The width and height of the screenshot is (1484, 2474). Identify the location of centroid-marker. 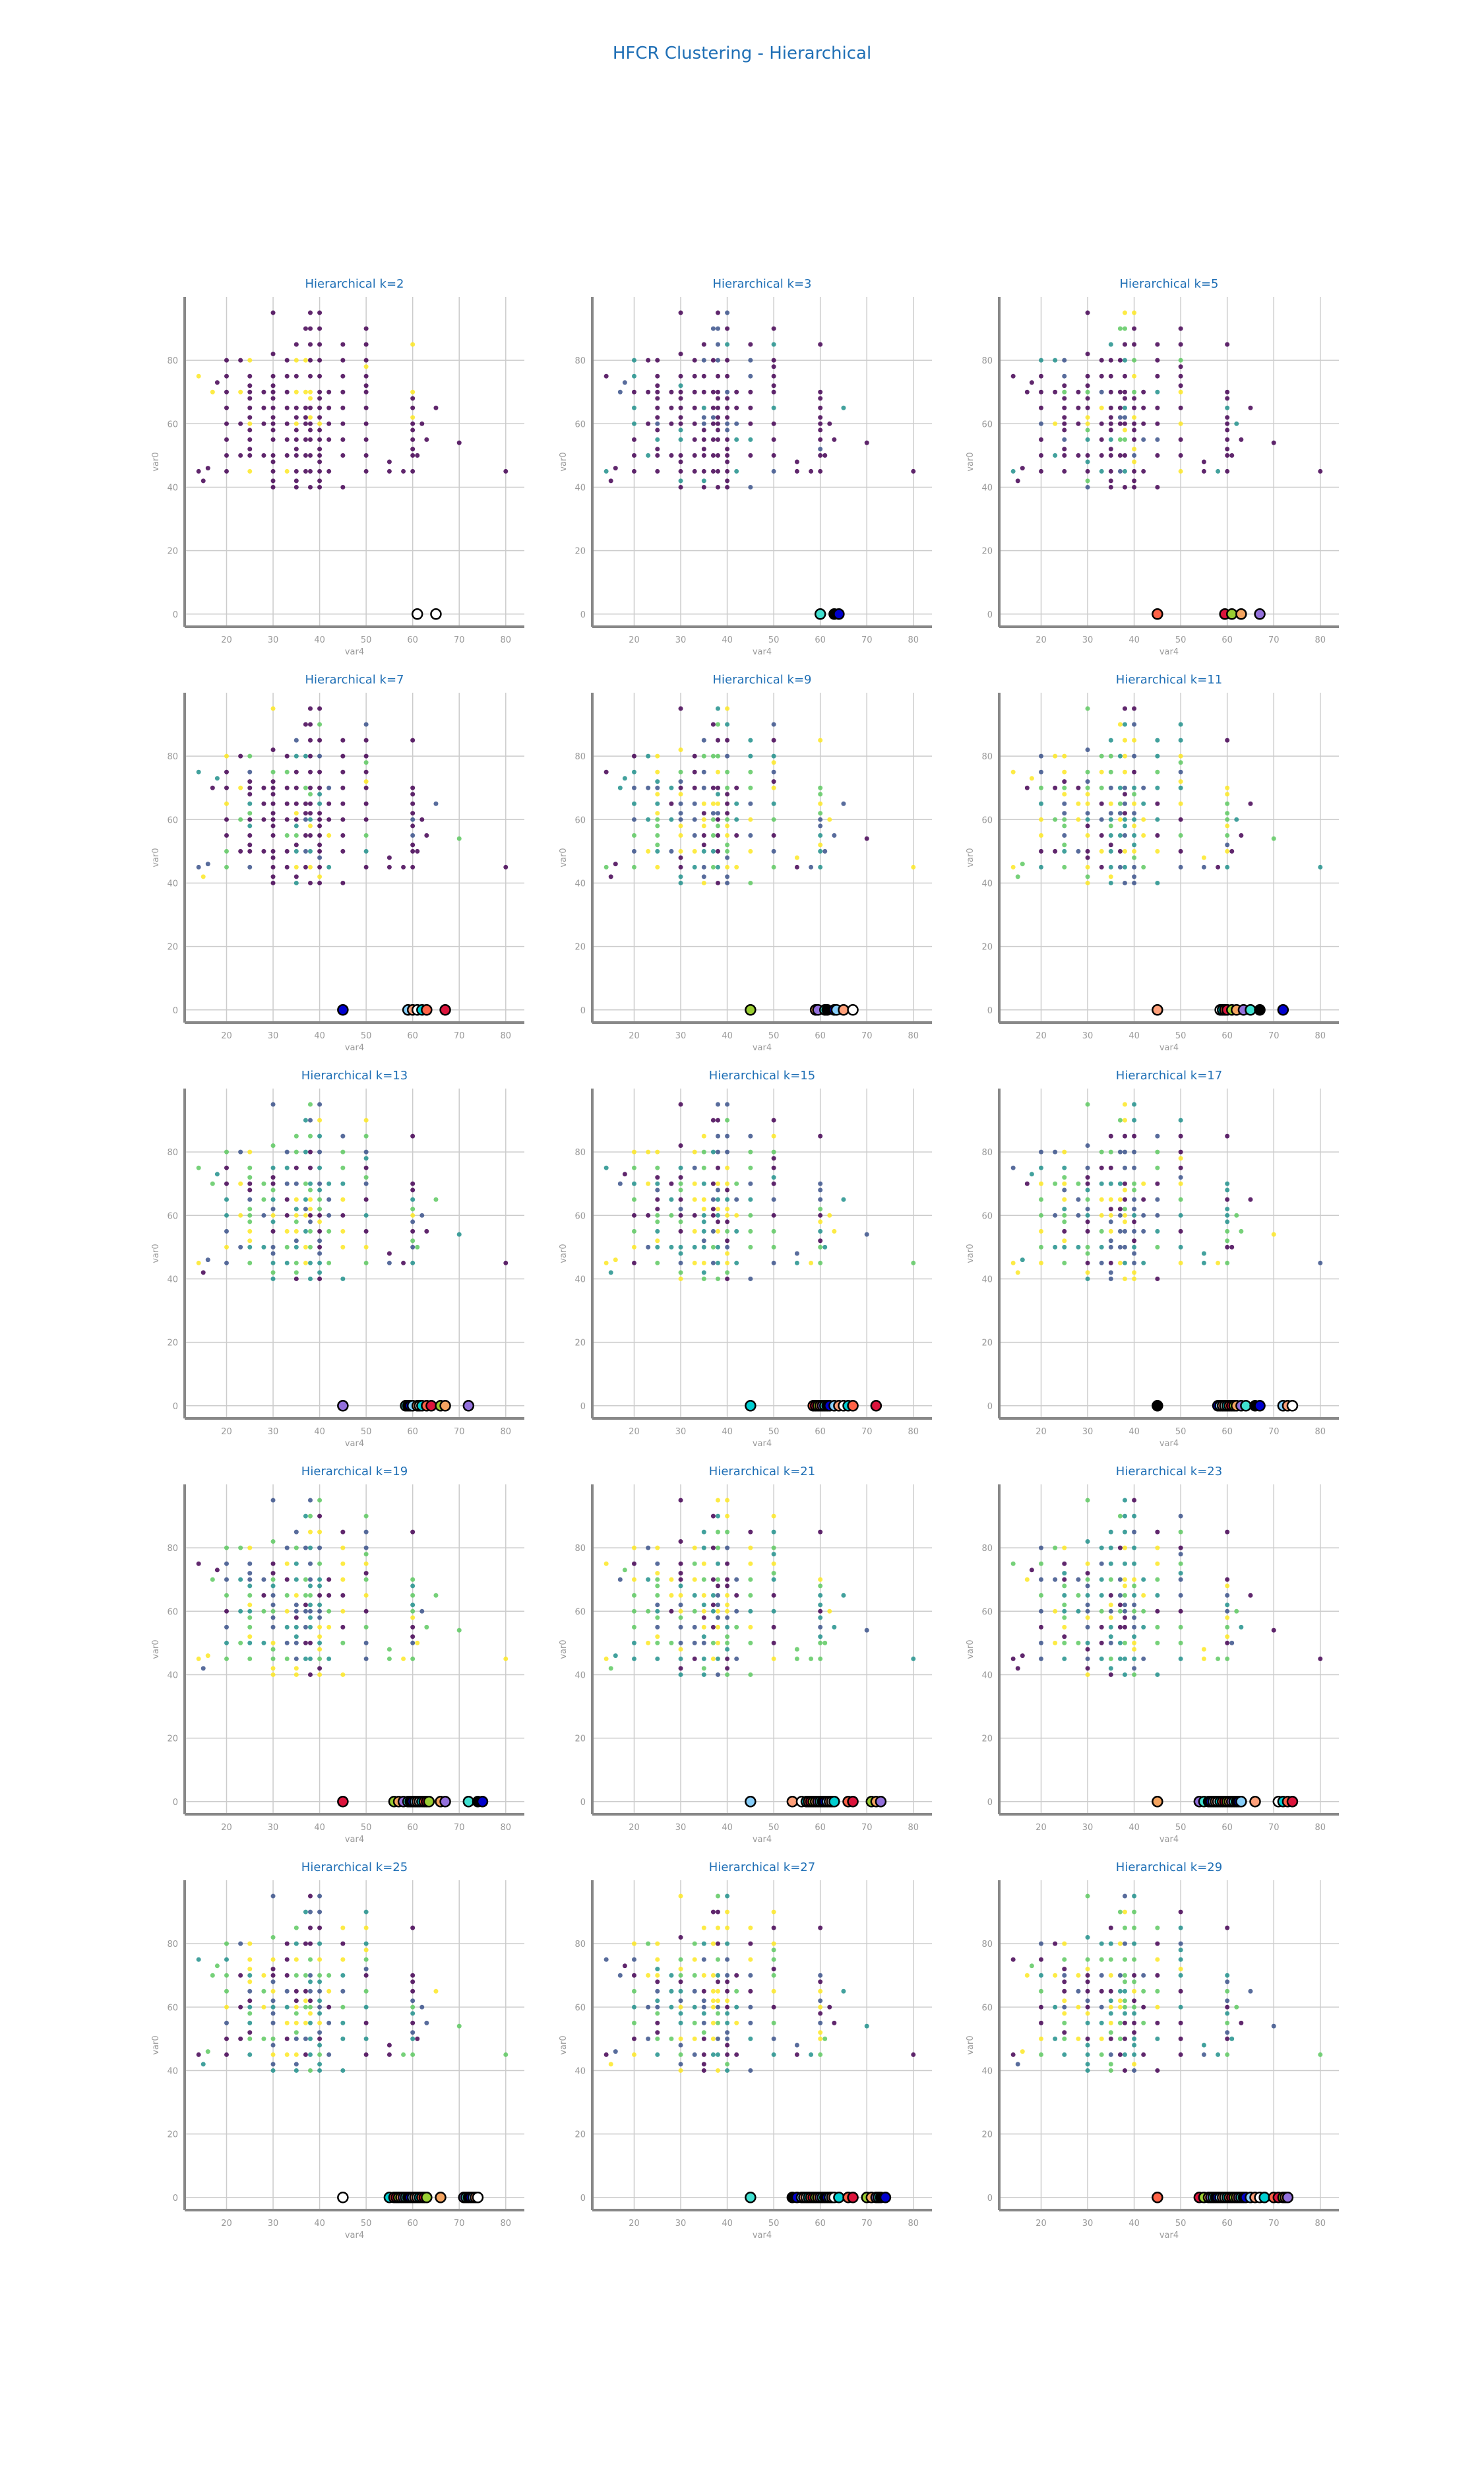
(1157, 2198).